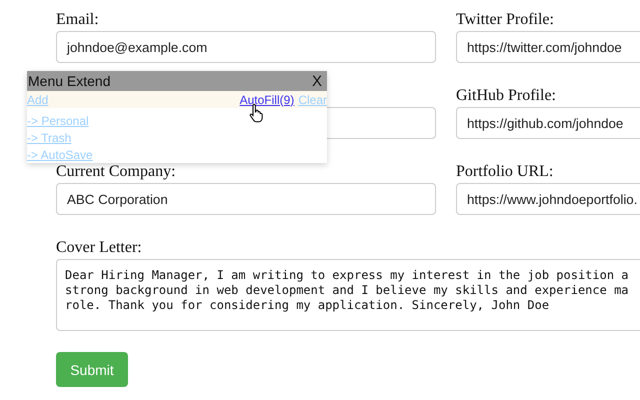 This screenshot has height=400, width=640. What do you see at coordinates (246, 47) in the screenshot?
I see `input-field: johndoe@example.com` at bounding box center [246, 47].